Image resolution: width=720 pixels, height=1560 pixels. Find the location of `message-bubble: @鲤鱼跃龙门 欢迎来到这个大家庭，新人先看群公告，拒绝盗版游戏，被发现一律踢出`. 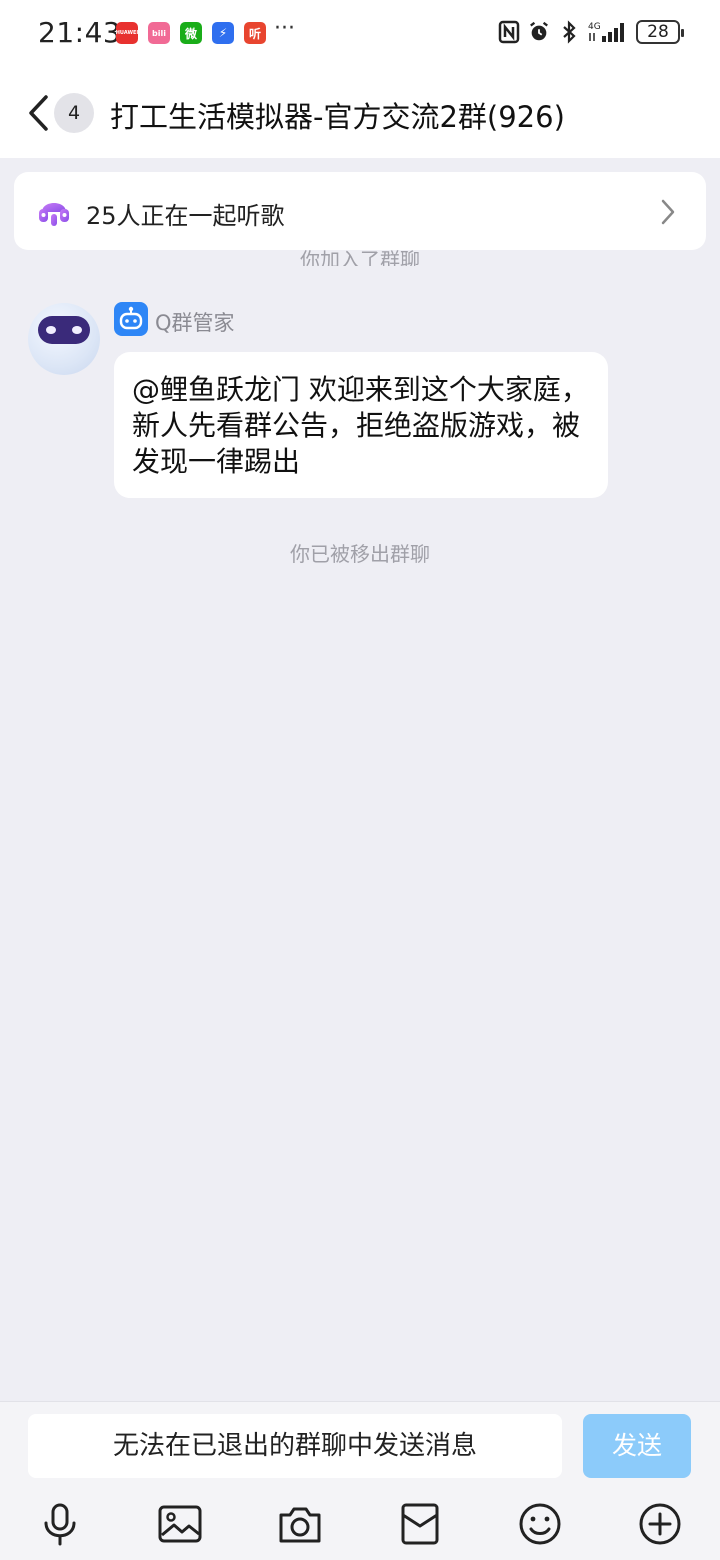

message-bubble: @鲤鱼跃龙门 欢迎来到这个大家庭，新人先看群公告，拒绝盗版游戏，被发现一律踢出 is located at coordinates (361, 425).